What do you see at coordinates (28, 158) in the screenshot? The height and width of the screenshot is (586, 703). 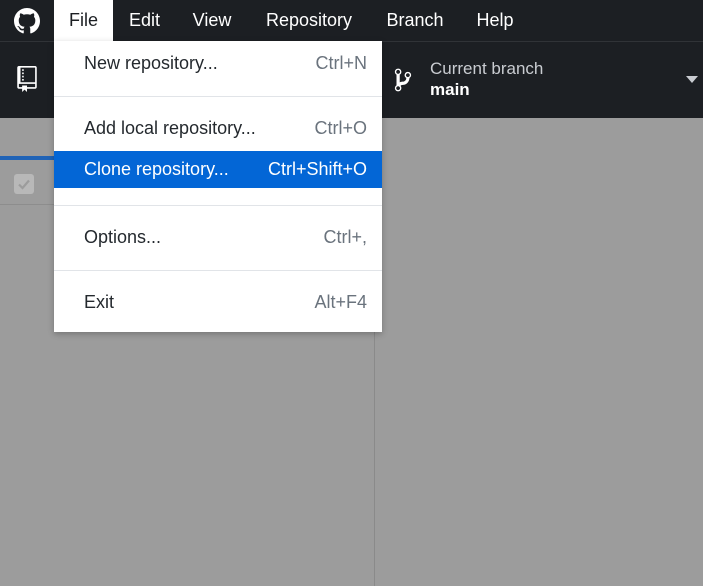 I see `tab-indicator` at bounding box center [28, 158].